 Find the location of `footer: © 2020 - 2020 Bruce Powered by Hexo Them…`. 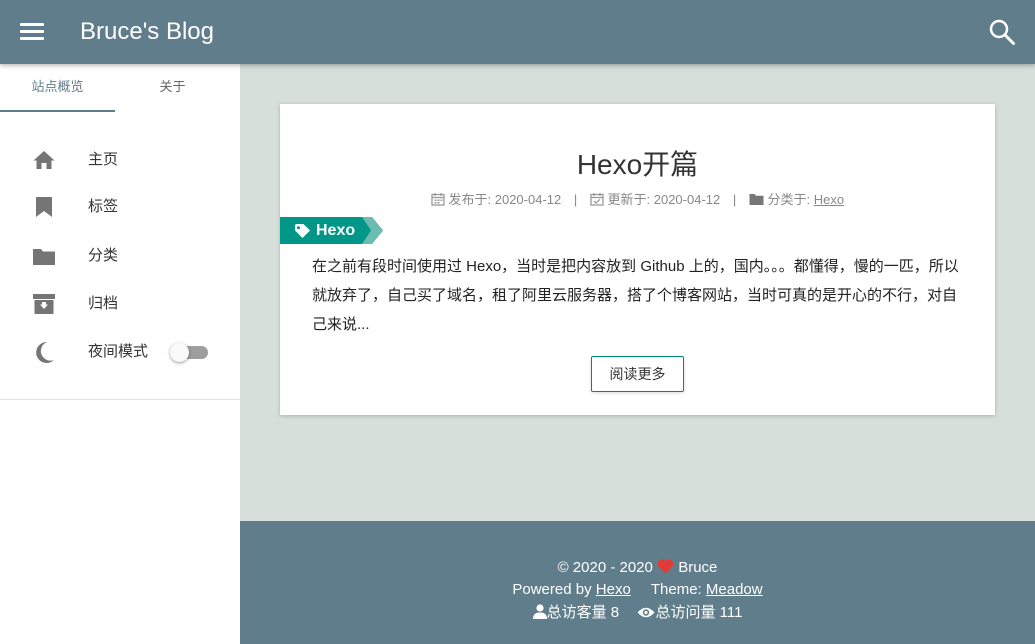

footer: © 2020 - 2020 Bruce Powered by Hexo Them… is located at coordinates (637, 582).